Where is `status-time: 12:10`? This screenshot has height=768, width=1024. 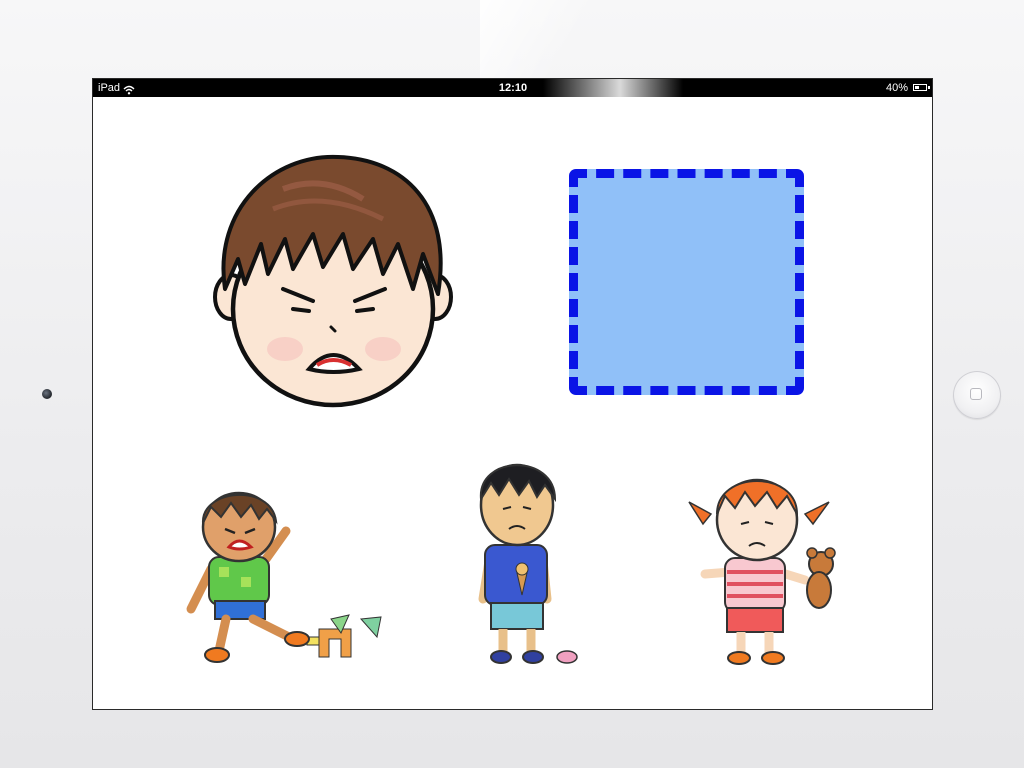 status-time: 12:10 is located at coordinates (513, 88).